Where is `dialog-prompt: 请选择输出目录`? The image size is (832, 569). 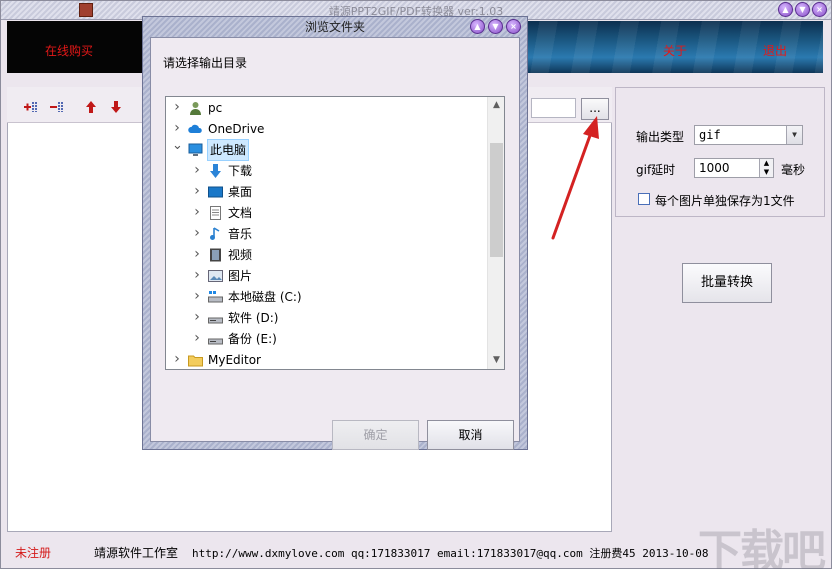 dialog-prompt: 请选择输出目录 is located at coordinates (205, 63).